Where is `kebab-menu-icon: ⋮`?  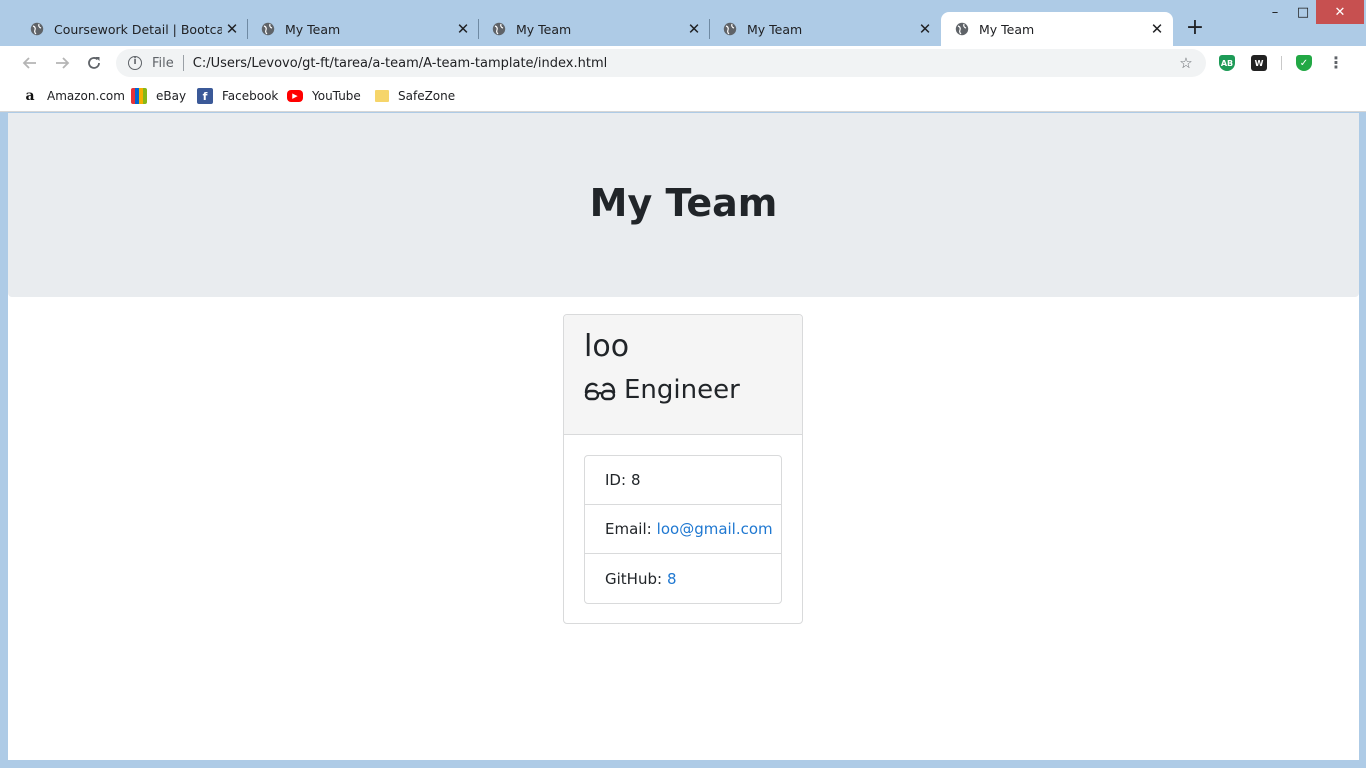 kebab-menu-icon: ⋮ is located at coordinates (1336, 63).